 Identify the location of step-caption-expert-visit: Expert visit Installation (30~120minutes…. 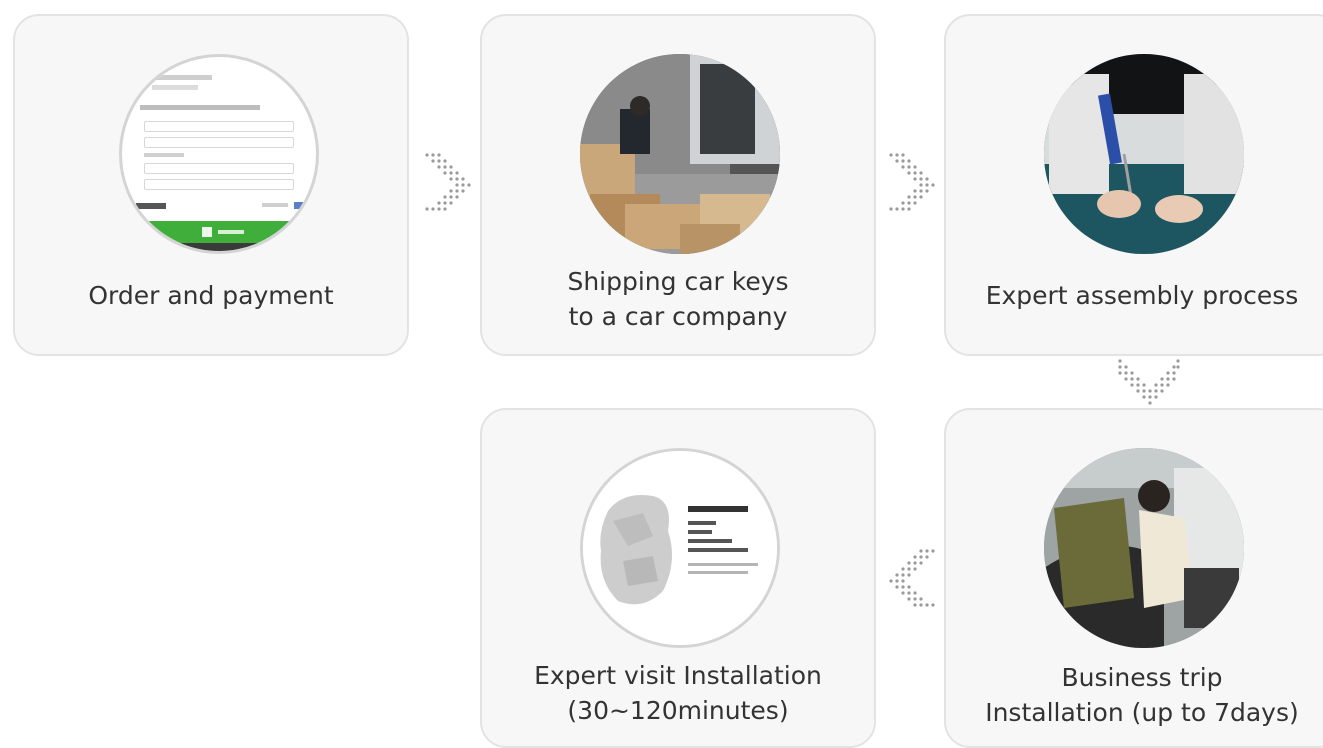
(678, 693).